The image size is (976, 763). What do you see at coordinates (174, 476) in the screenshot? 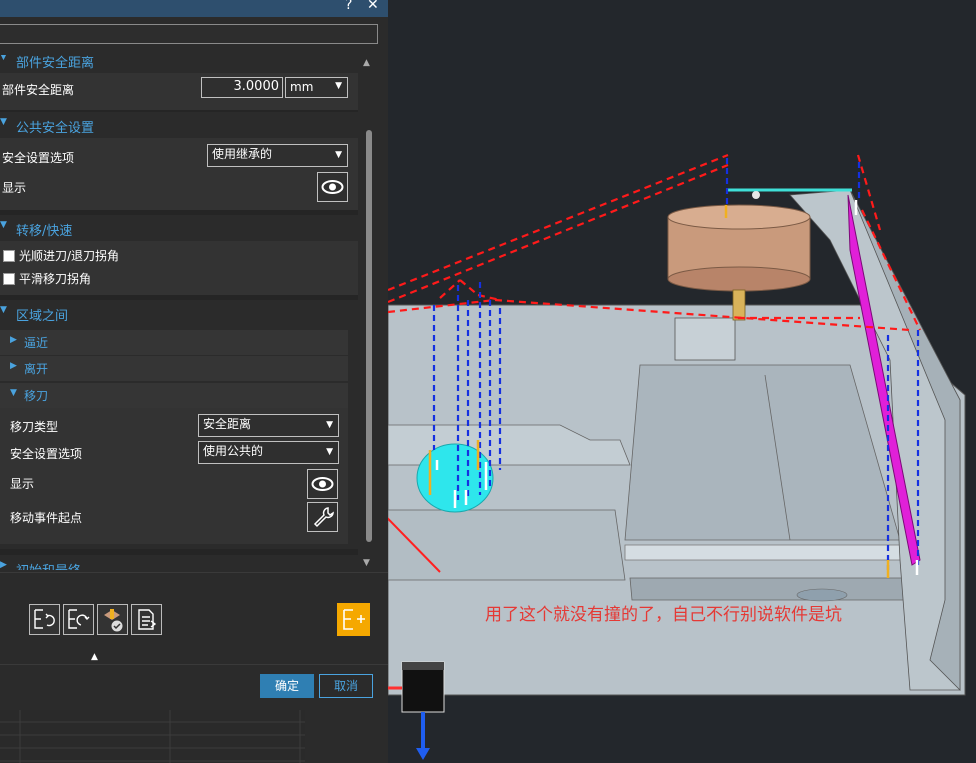
I see `transfer-body: 移刀类型 安全距离 ▼ 安全设置选项 使用公共的 ▼ 显示 移动事件起点` at bounding box center [174, 476].